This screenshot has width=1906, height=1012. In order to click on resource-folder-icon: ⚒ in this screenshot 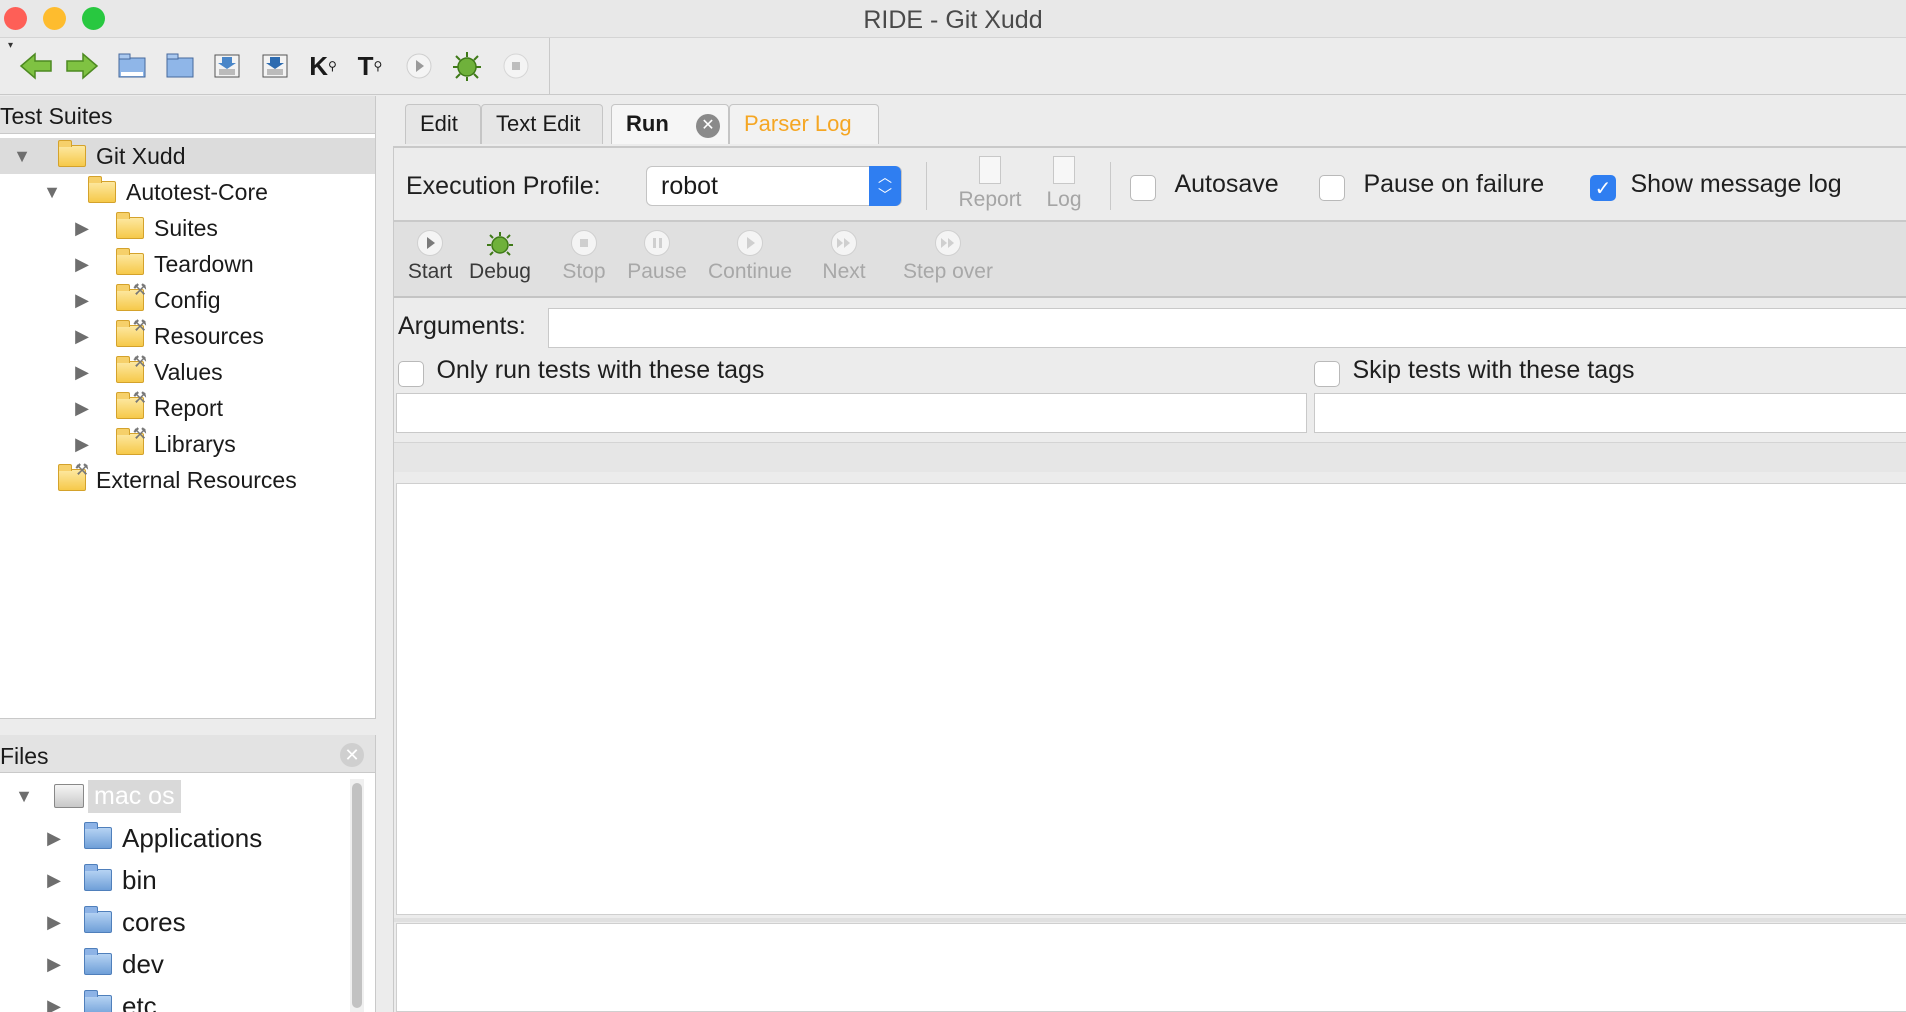, I will do `click(73, 476)`.